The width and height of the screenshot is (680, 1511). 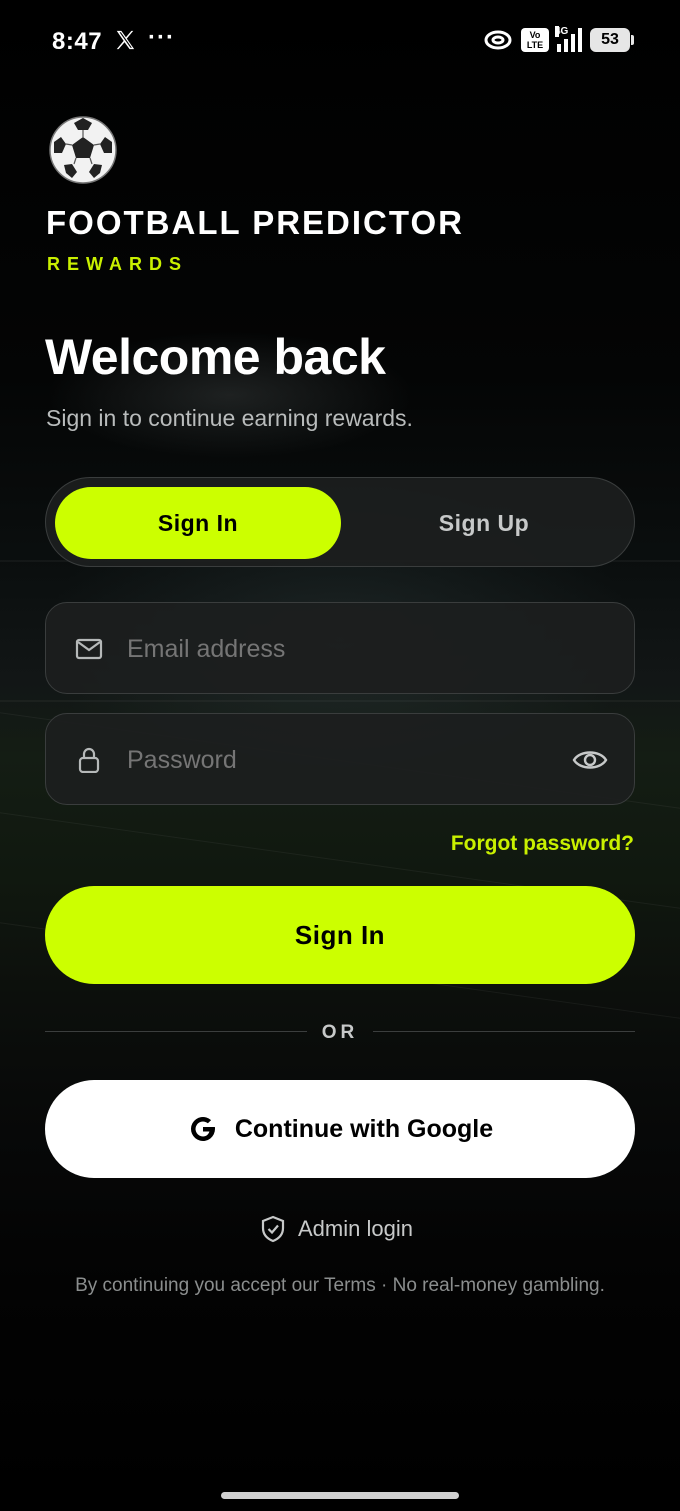 I want to click on network-type: 4G, so click(x=562, y=31).